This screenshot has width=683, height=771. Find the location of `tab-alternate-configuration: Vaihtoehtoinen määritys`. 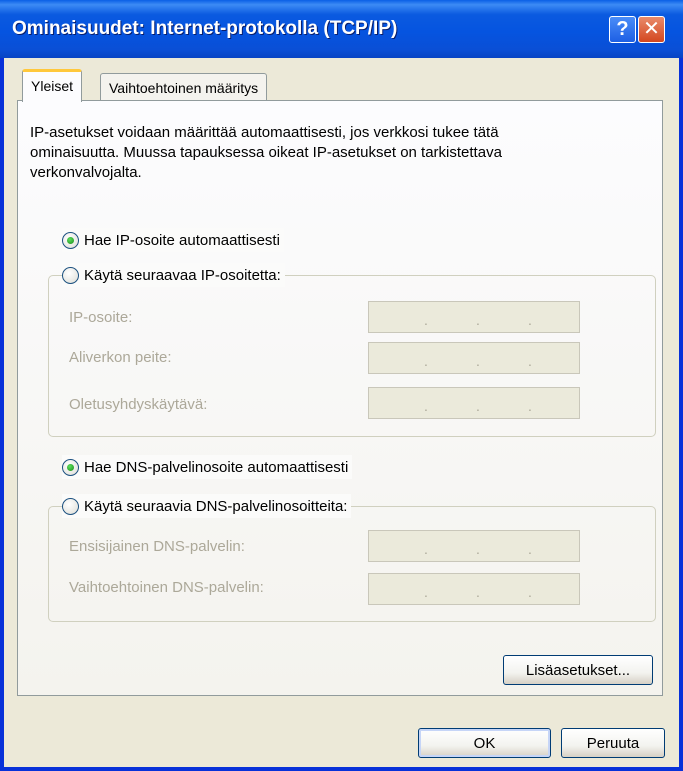

tab-alternate-configuration: Vaihtoehtoinen määritys is located at coordinates (184, 88).